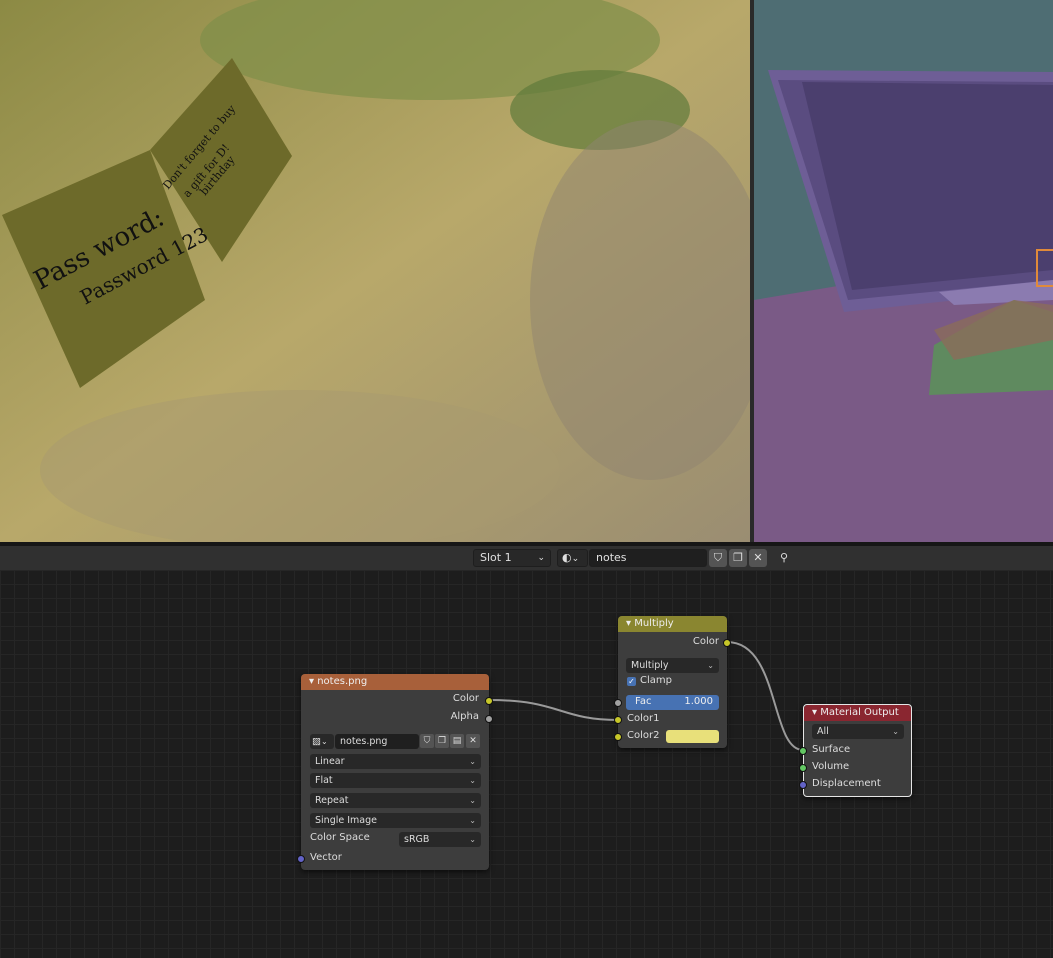 This screenshot has width=1053, height=958. Describe the element at coordinates (618, 703) in the screenshot. I see `input-fac-socket` at that location.